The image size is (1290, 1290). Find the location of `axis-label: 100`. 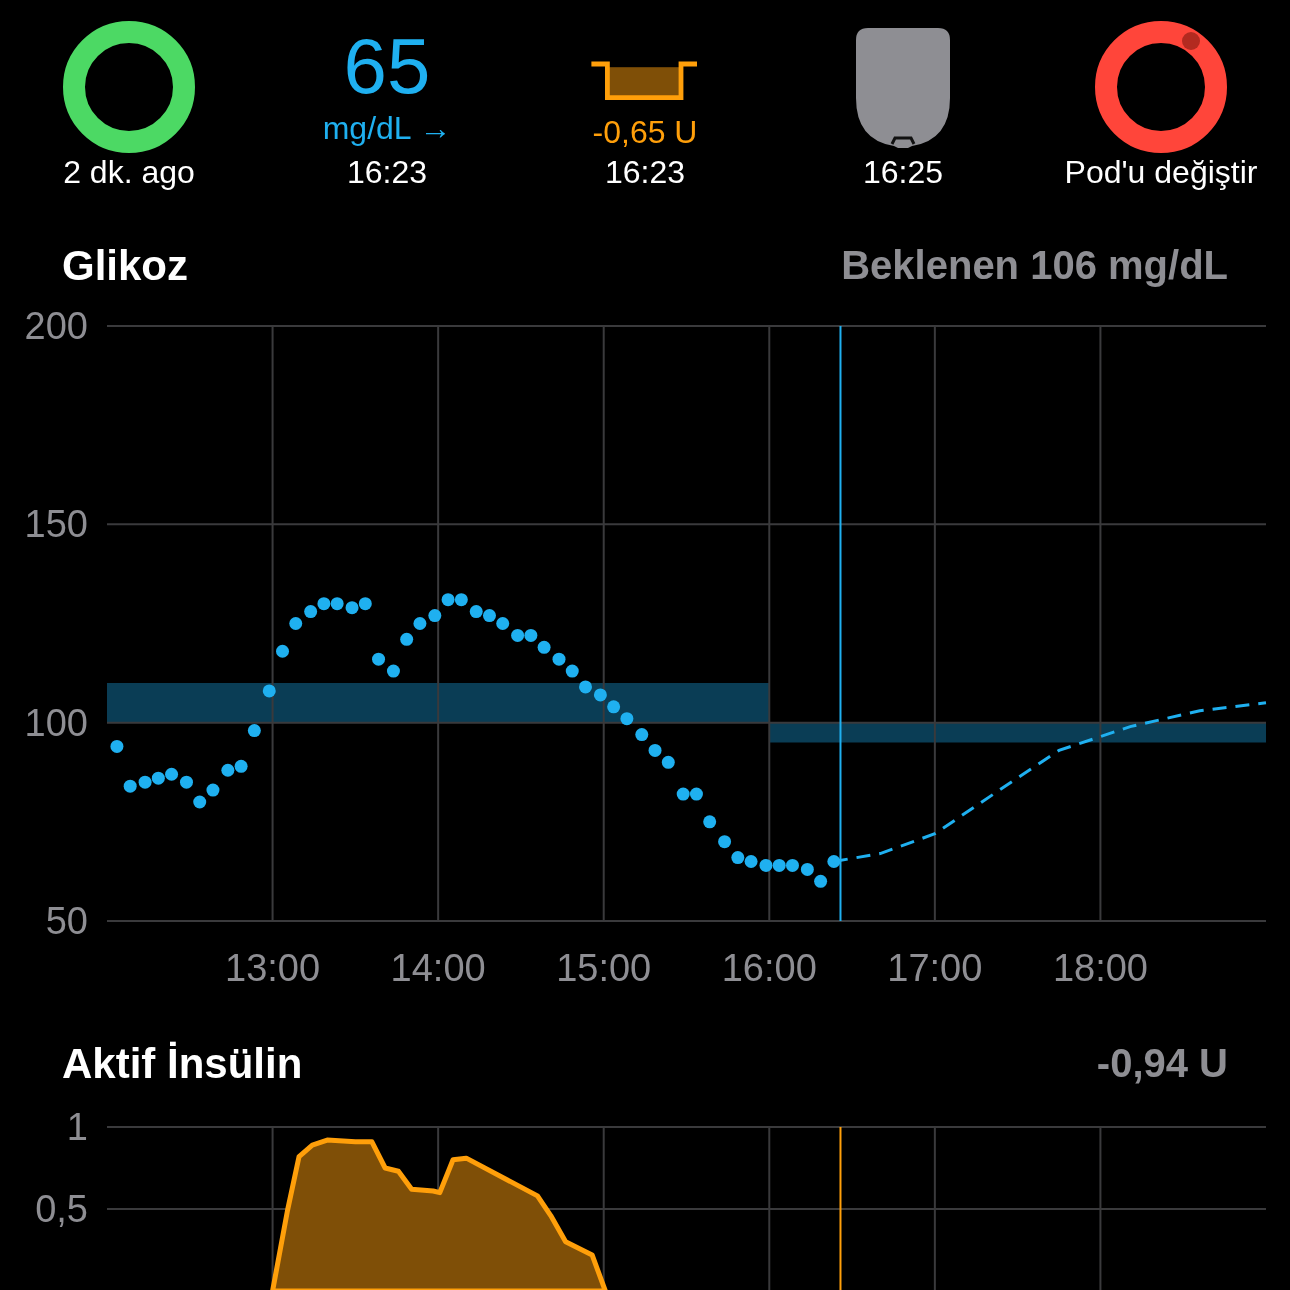

axis-label: 100 is located at coordinates (56, 722).